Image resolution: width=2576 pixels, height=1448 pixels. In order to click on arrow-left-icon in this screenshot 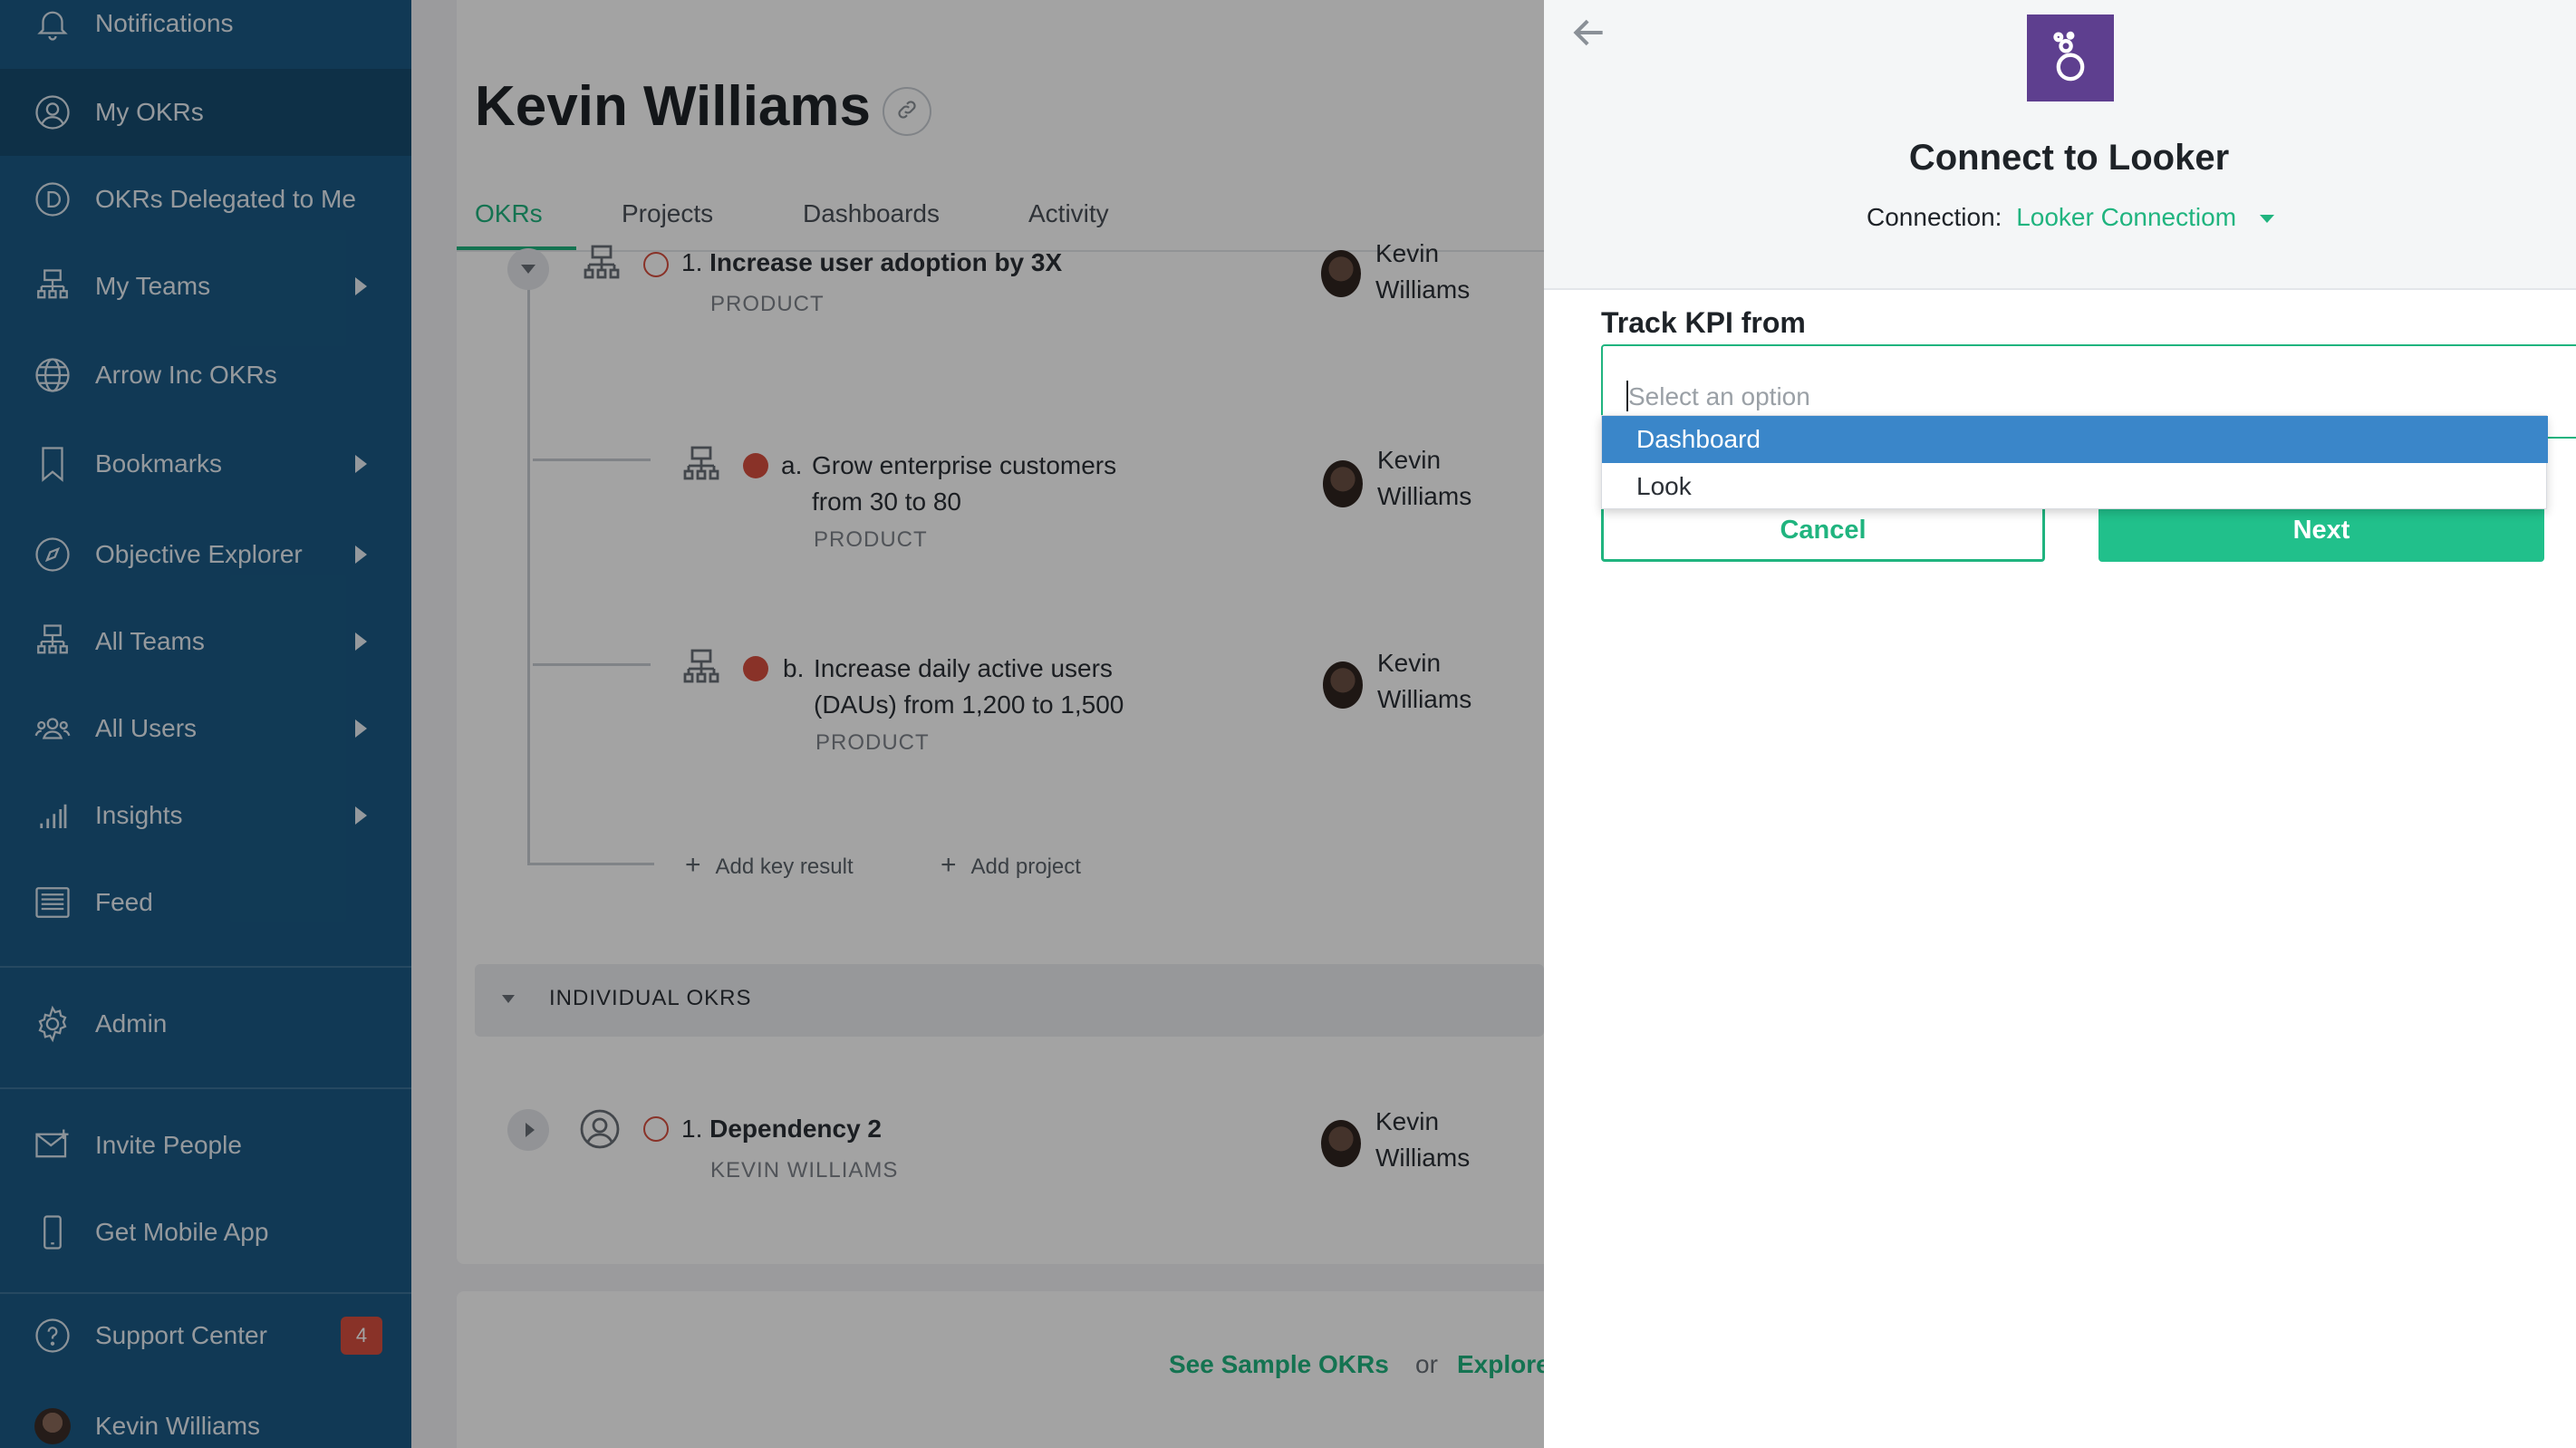, I will do `click(1588, 32)`.